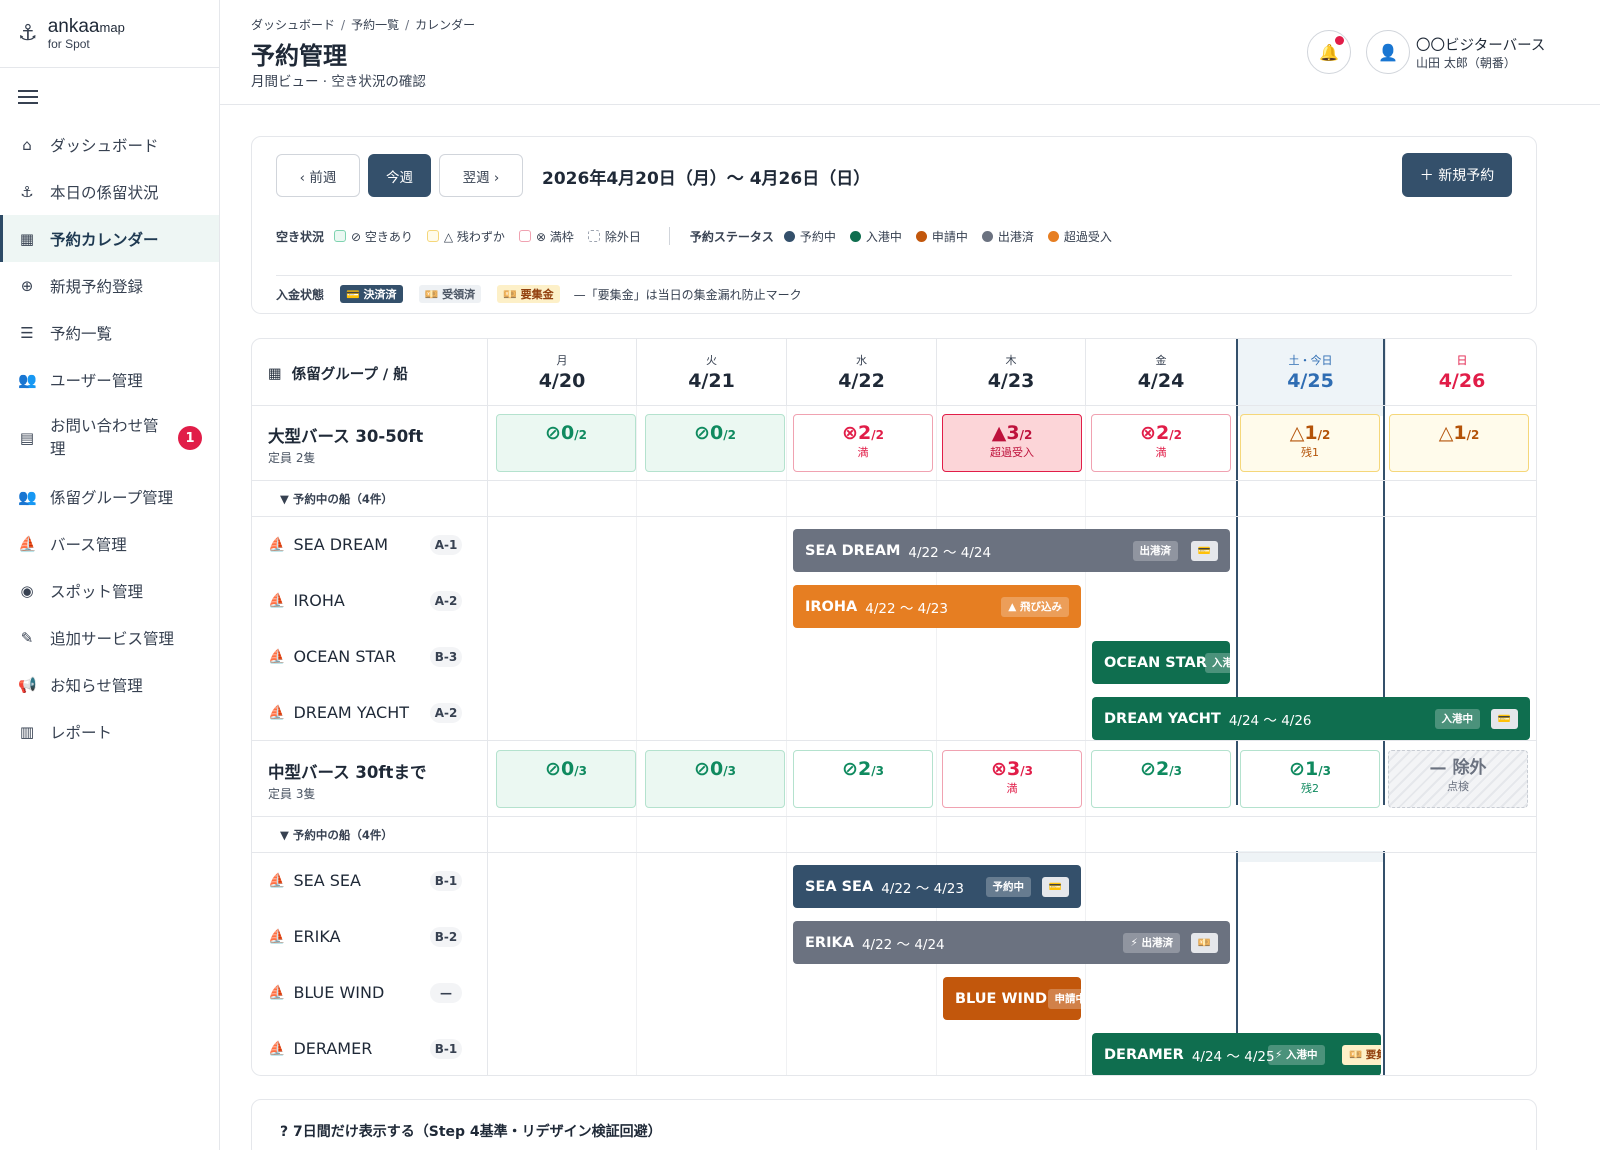 The height and width of the screenshot is (1150, 1600). Describe the element at coordinates (109, 731) in the screenshot. I see `sidebar-item-reports: ▥ レポート` at that location.